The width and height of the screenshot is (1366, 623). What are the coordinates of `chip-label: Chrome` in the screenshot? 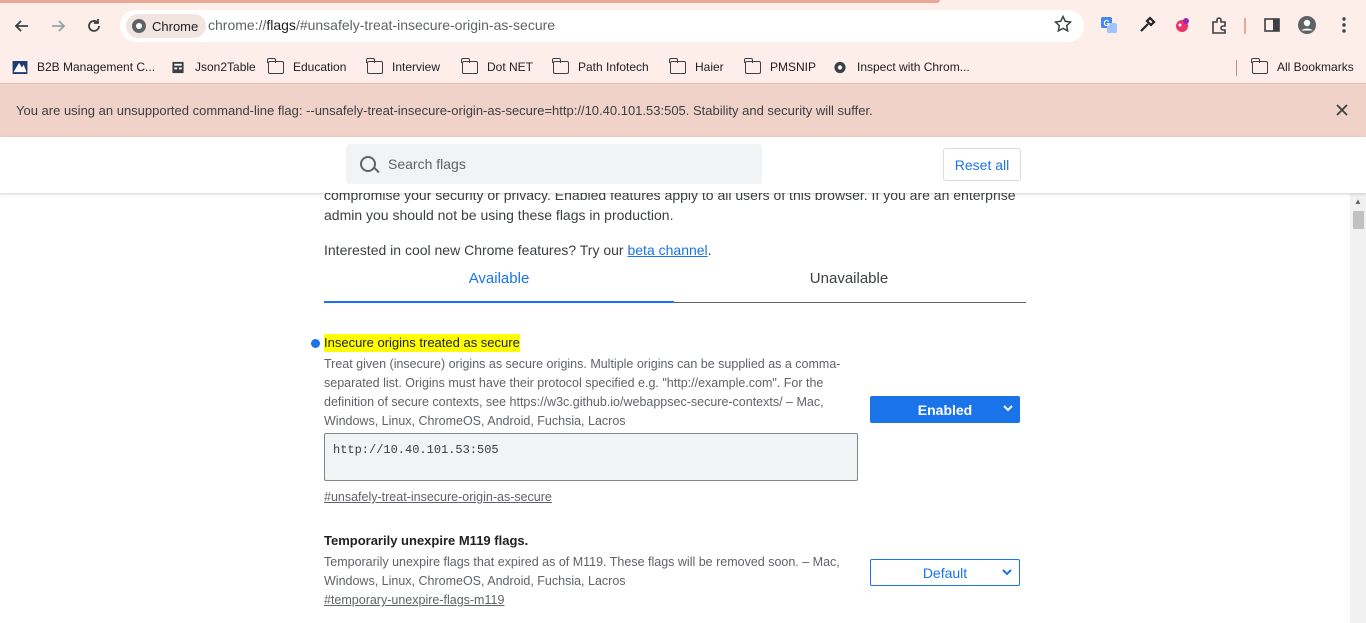 It's located at (175, 26).